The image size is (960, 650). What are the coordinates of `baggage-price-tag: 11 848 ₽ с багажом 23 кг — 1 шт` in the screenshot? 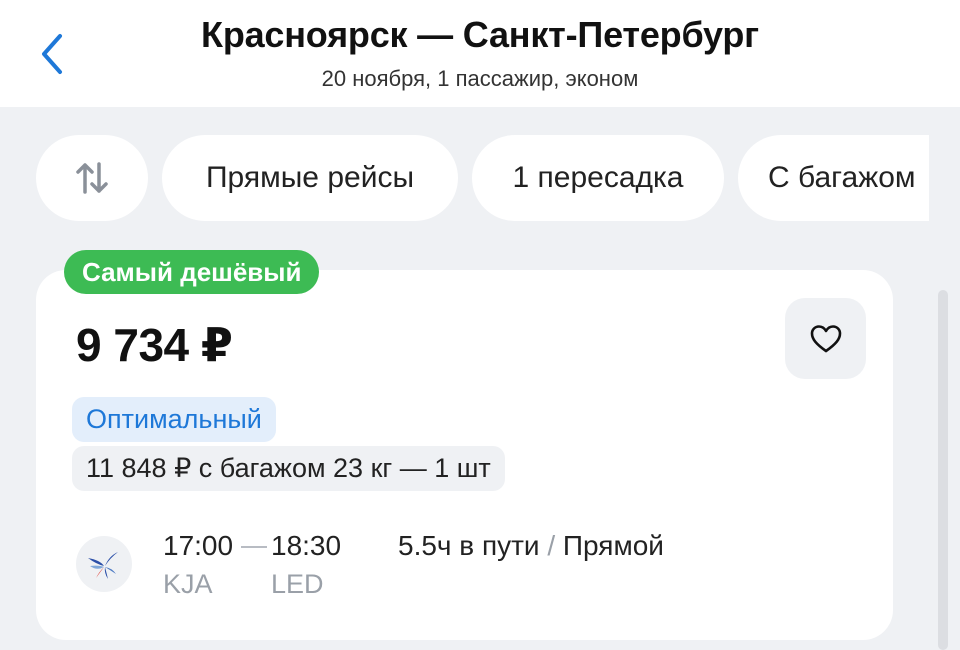 It's located at (288, 468).